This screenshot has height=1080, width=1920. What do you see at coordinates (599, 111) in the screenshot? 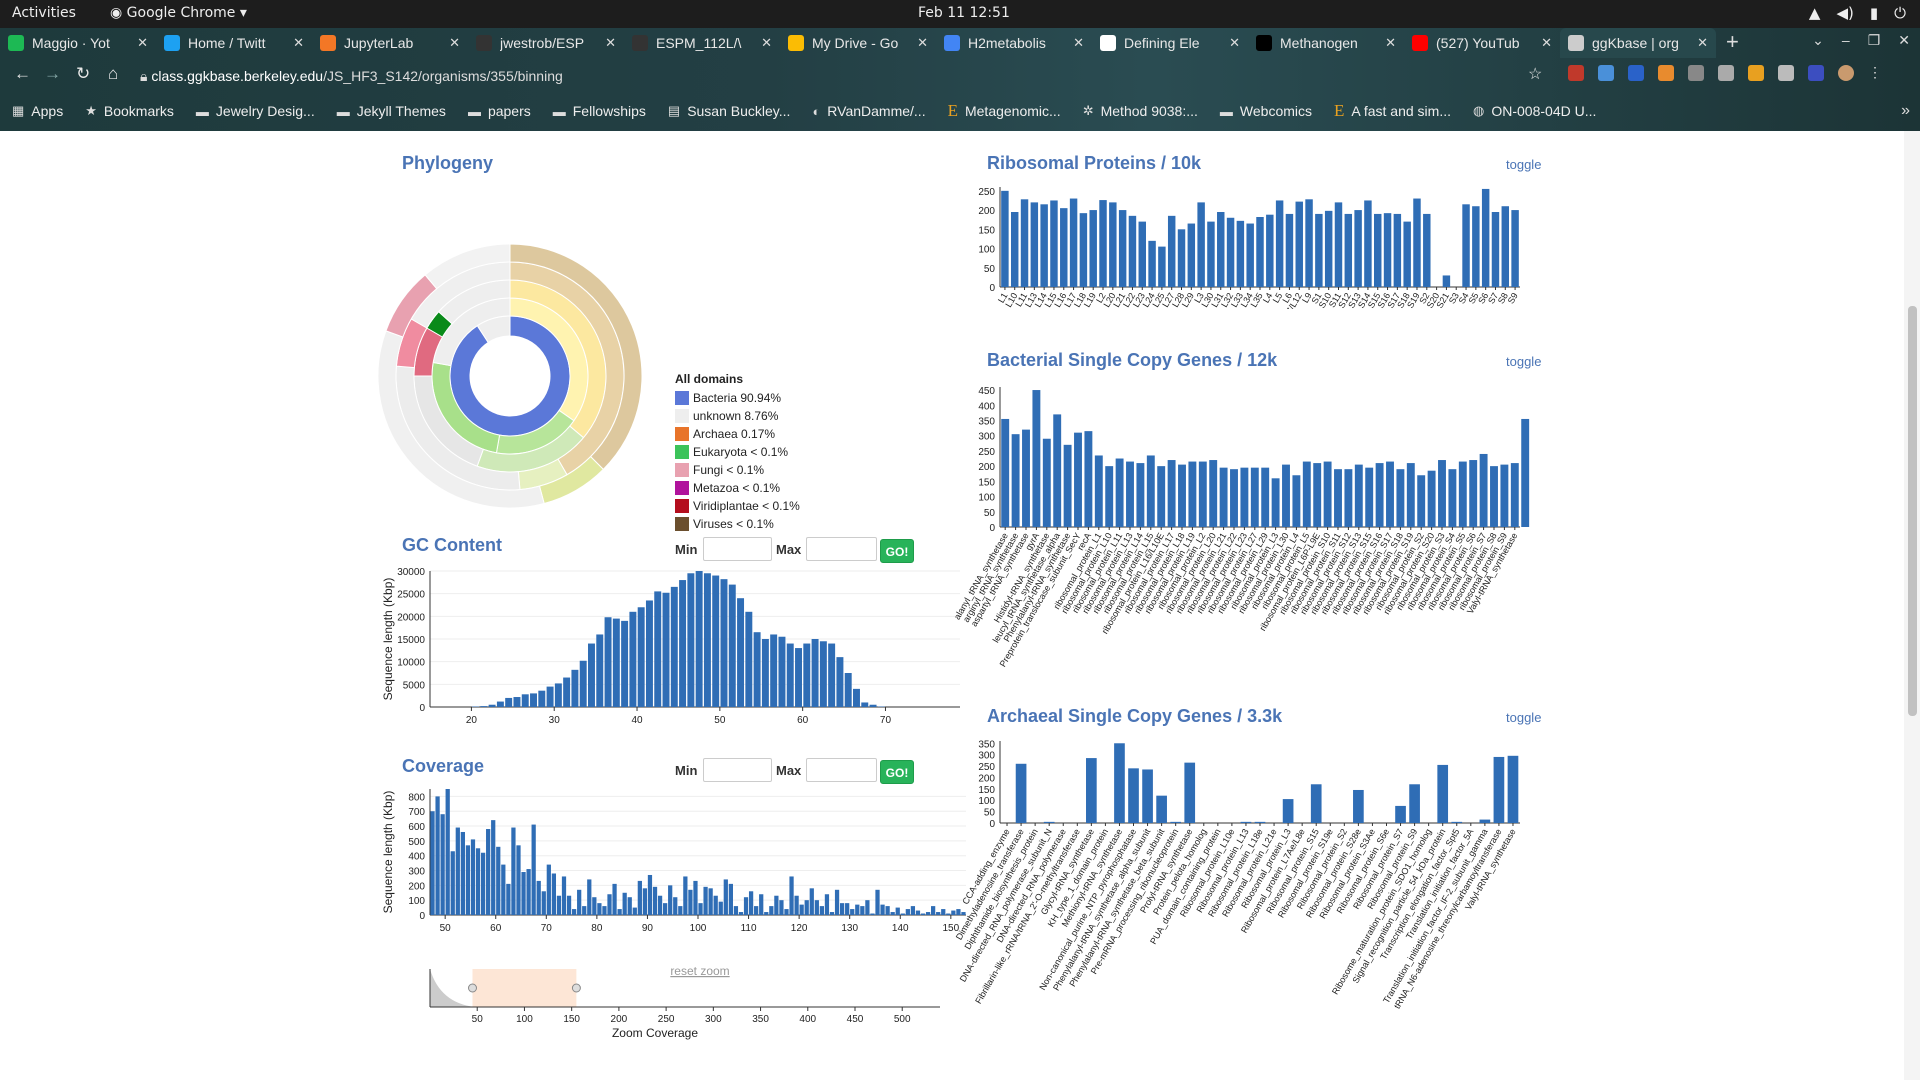
I see `bookmark-item: ▬ Fellowships` at bounding box center [599, 111].